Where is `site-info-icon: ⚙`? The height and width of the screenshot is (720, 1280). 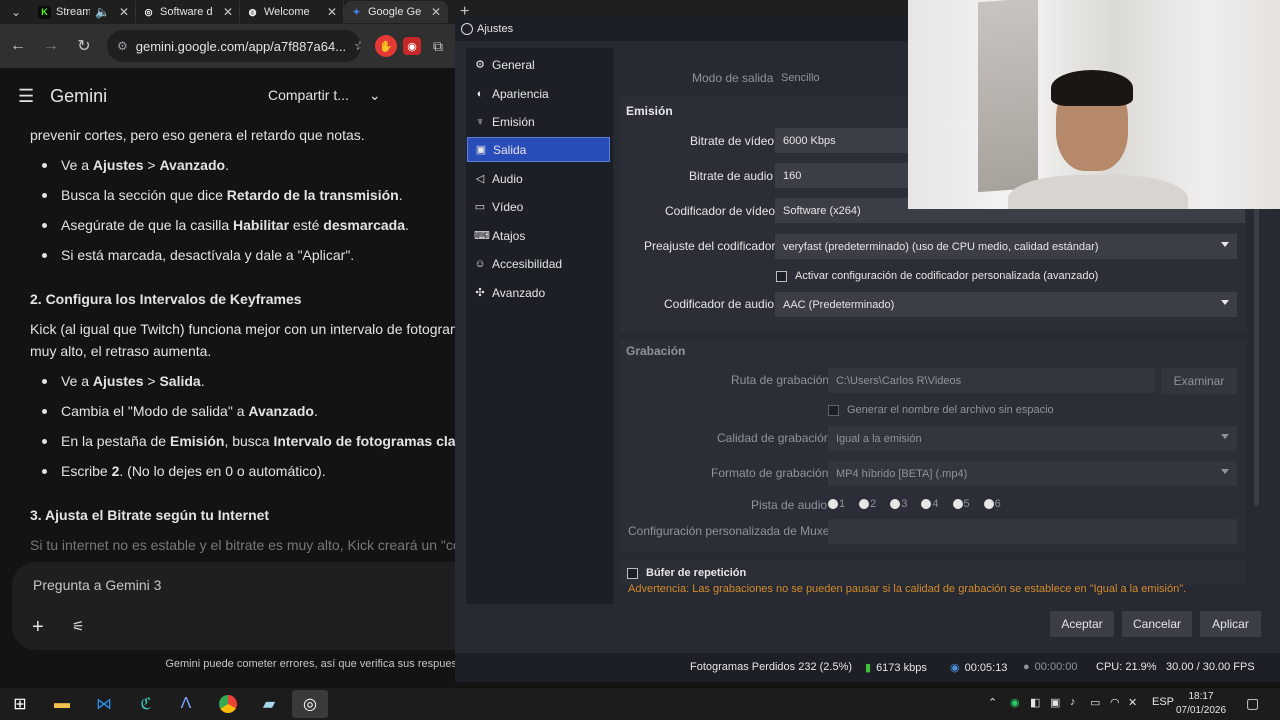
site-info-icon: ⚙ is located at coordinates (122, 46).